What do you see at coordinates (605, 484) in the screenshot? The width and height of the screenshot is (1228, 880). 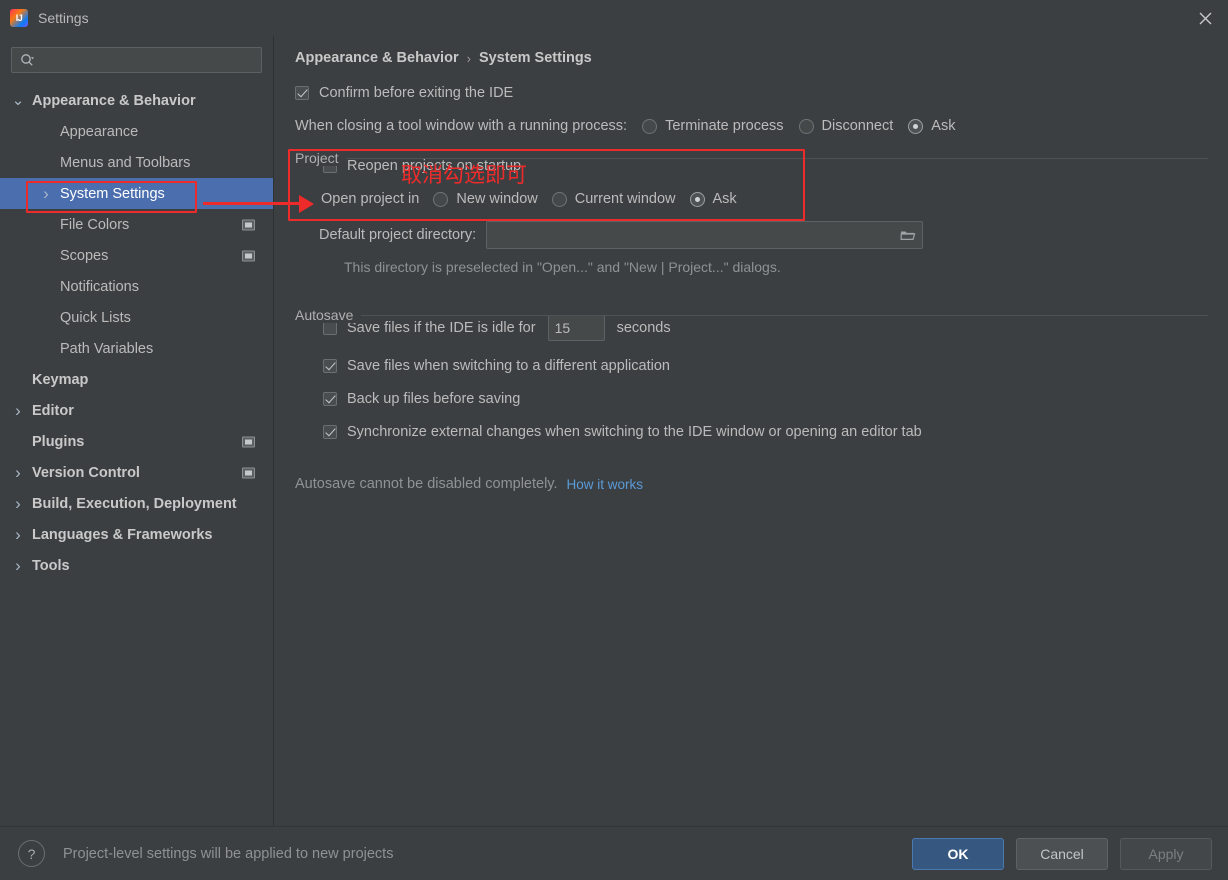 I see `how-it-works-link: How it works` at bounding box center [605, 484].